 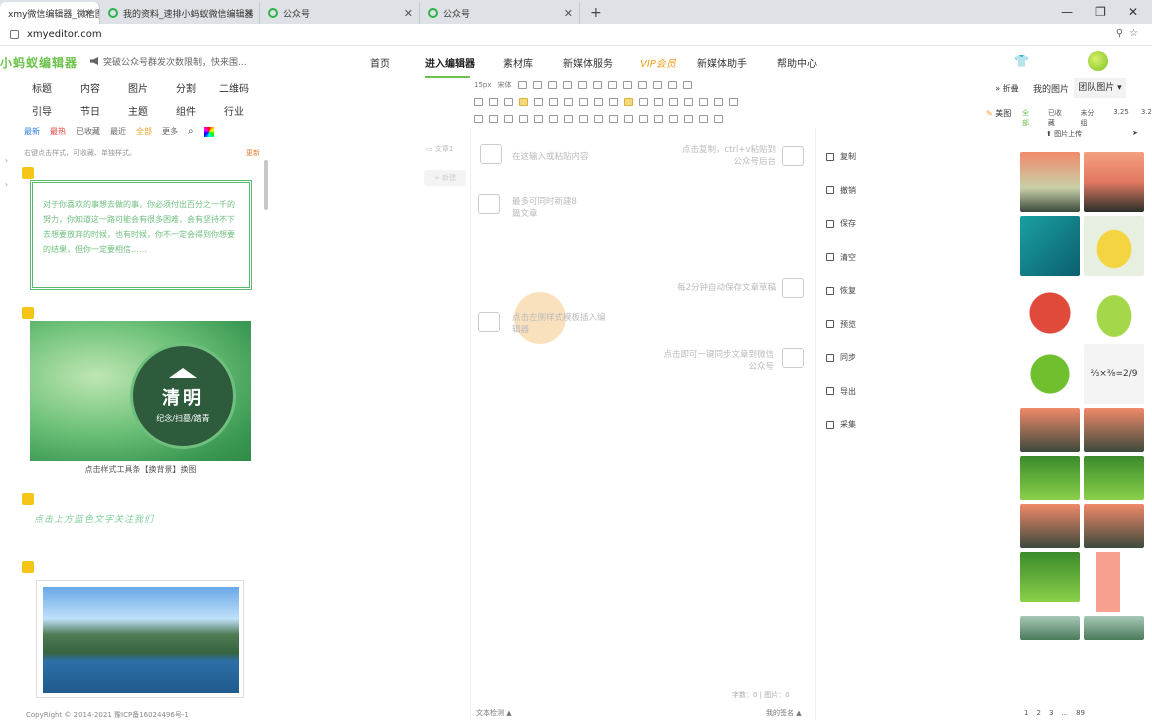 What do you see at coordinates (998, 113) in the screenshot?
I see `beauty-link: ✎ 美图` at bounding box center [998, 113].